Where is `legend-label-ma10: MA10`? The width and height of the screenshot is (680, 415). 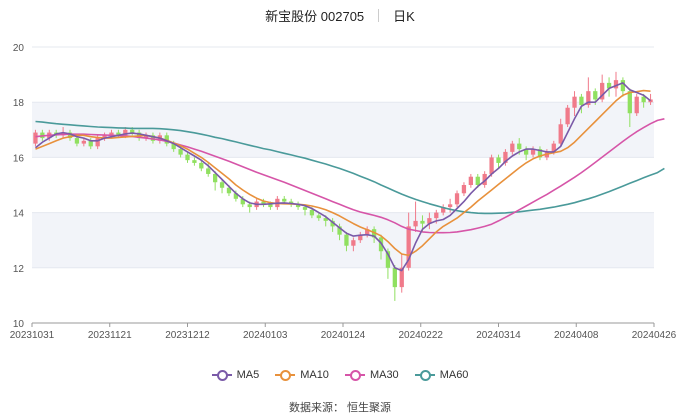 legend-label-ma10: MA10 is located at coordinates (314, 375).